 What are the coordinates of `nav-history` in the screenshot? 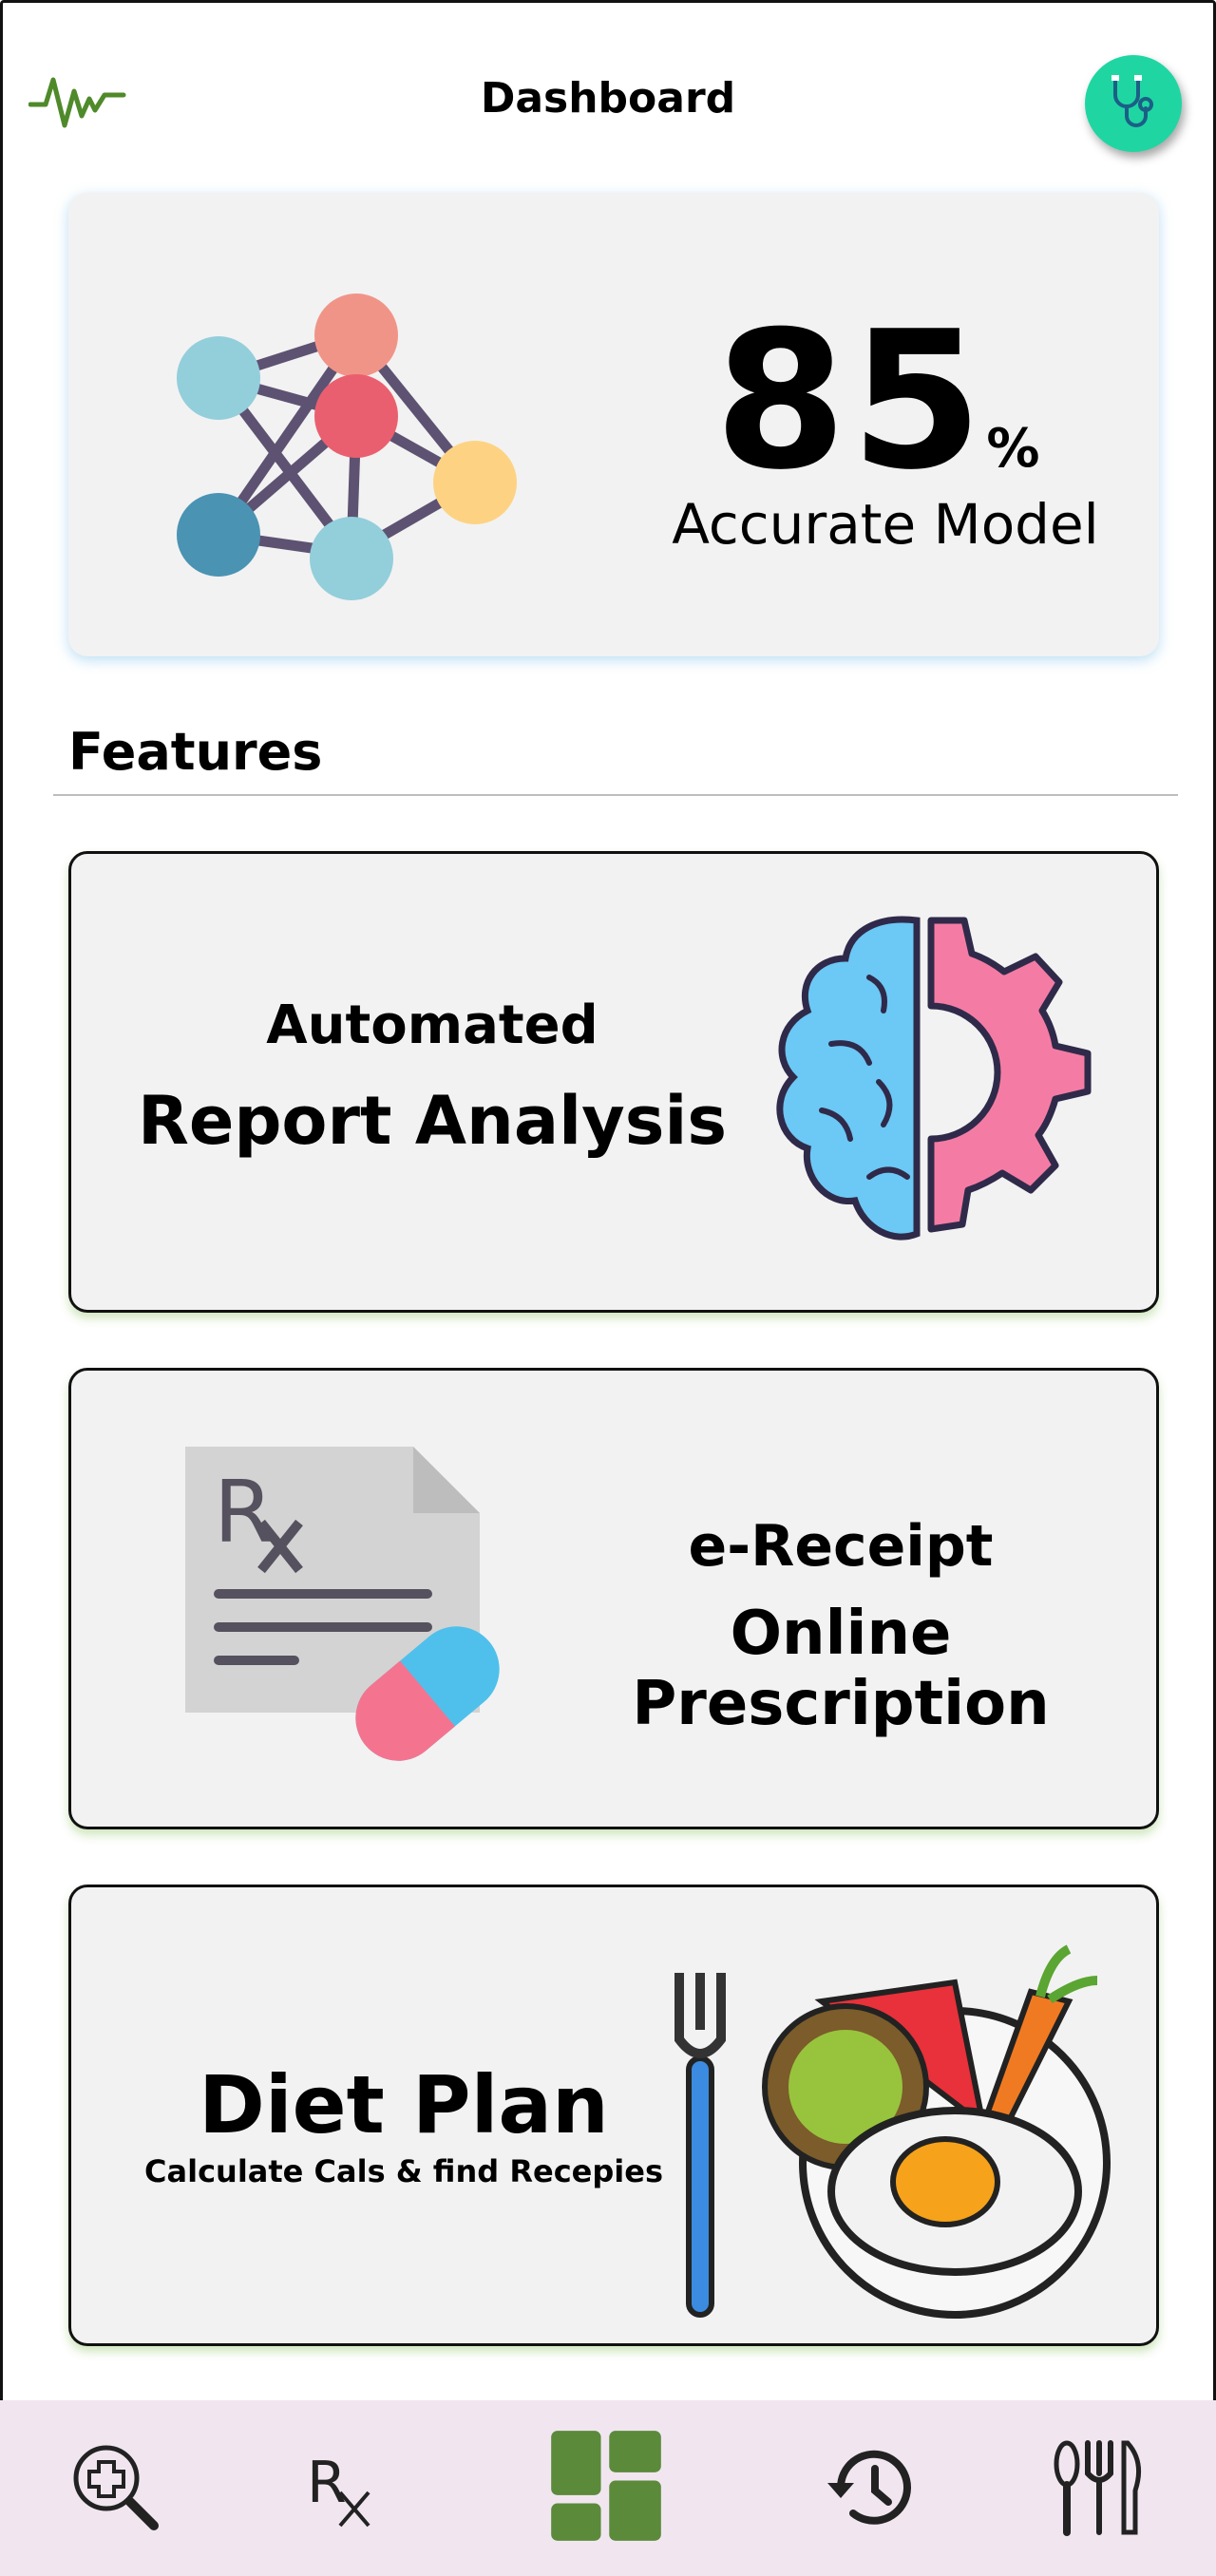 It's located at (872, 2488).